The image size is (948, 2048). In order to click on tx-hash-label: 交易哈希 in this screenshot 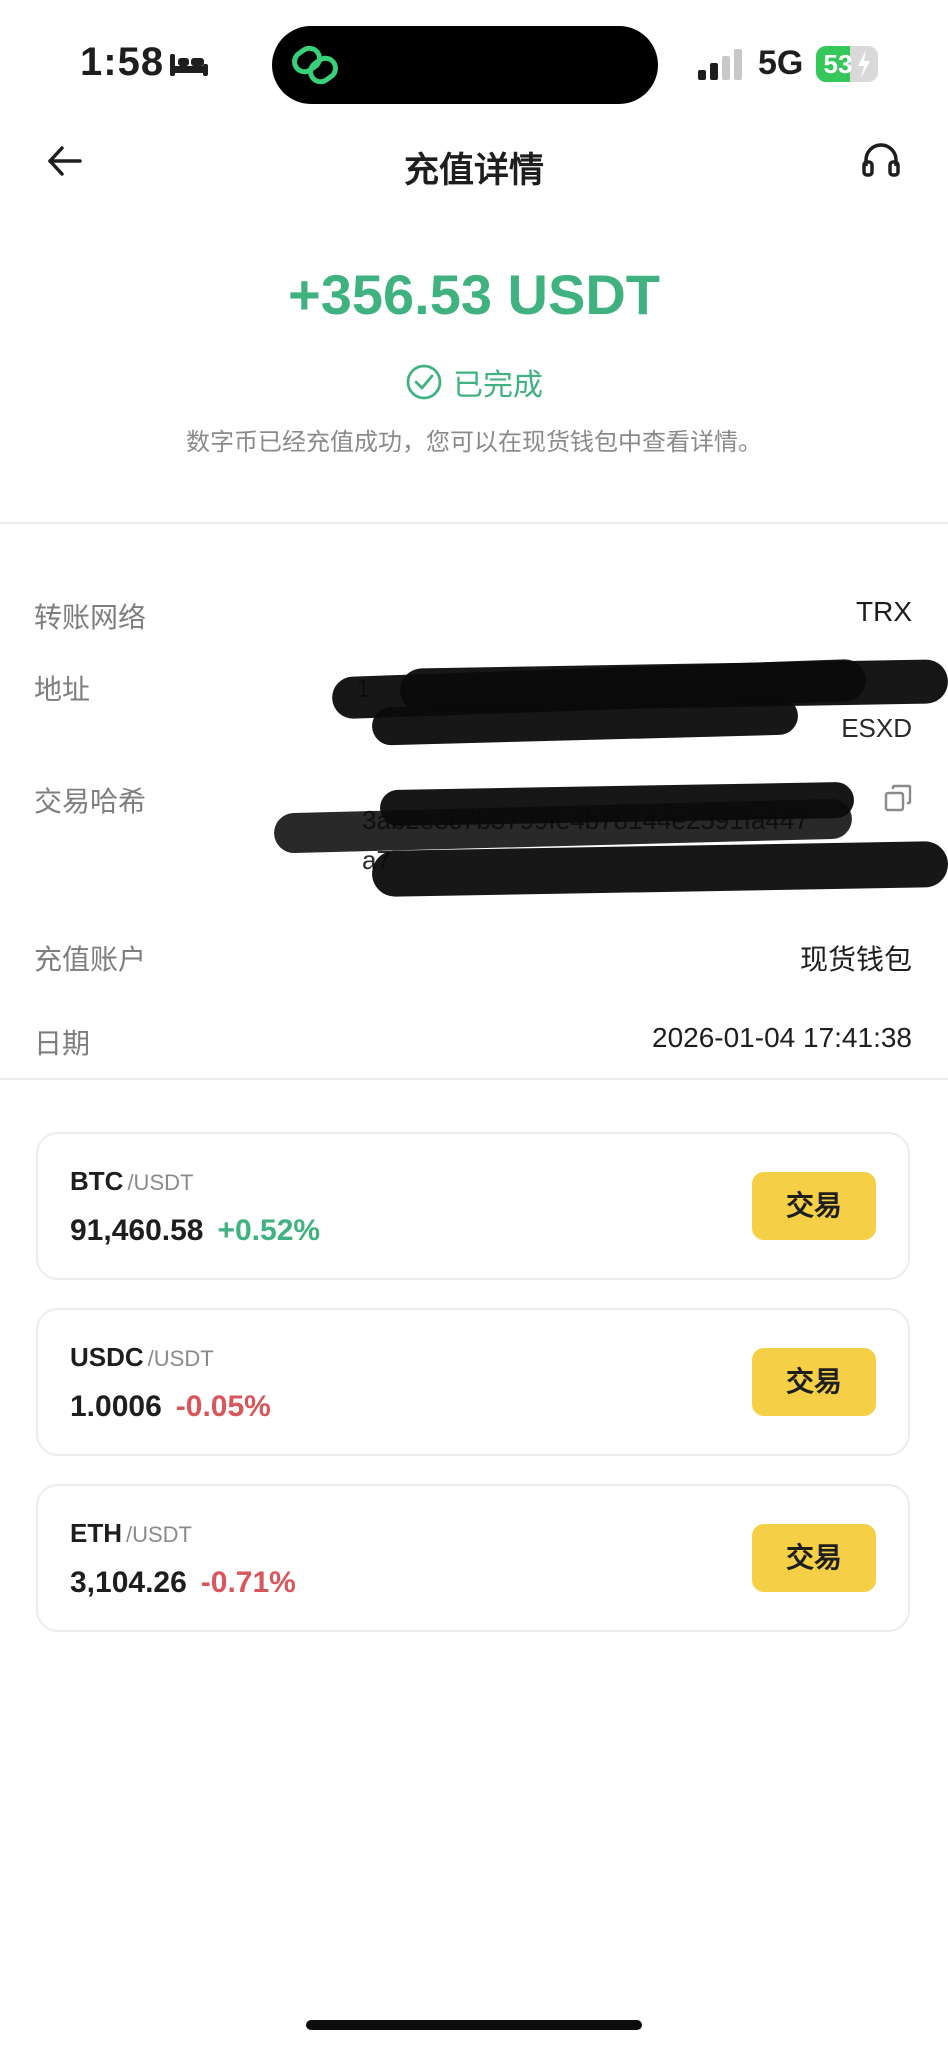, I will do `click(90, 801)`.